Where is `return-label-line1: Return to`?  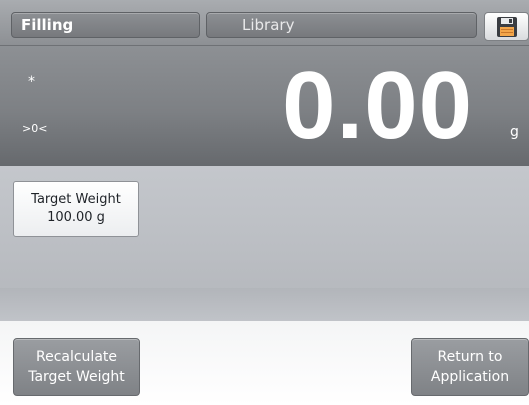
return-label-line1: Return to is located at coordinates (470, 357).